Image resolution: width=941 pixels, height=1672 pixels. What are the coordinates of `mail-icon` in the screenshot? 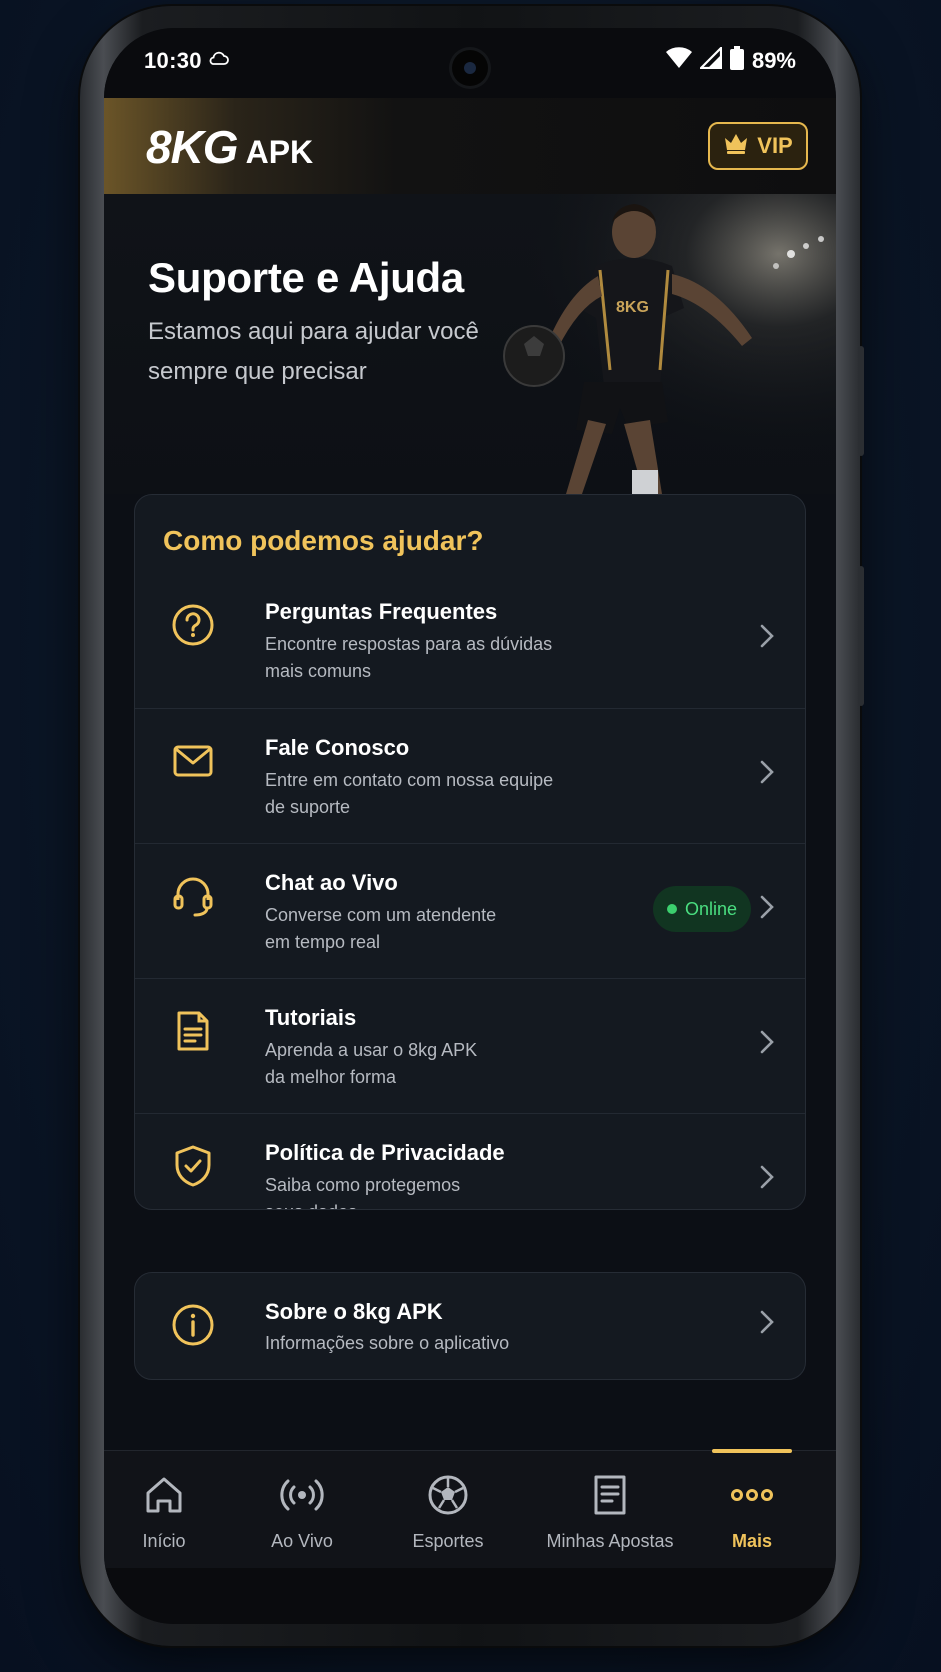 It's located at (193, 761).